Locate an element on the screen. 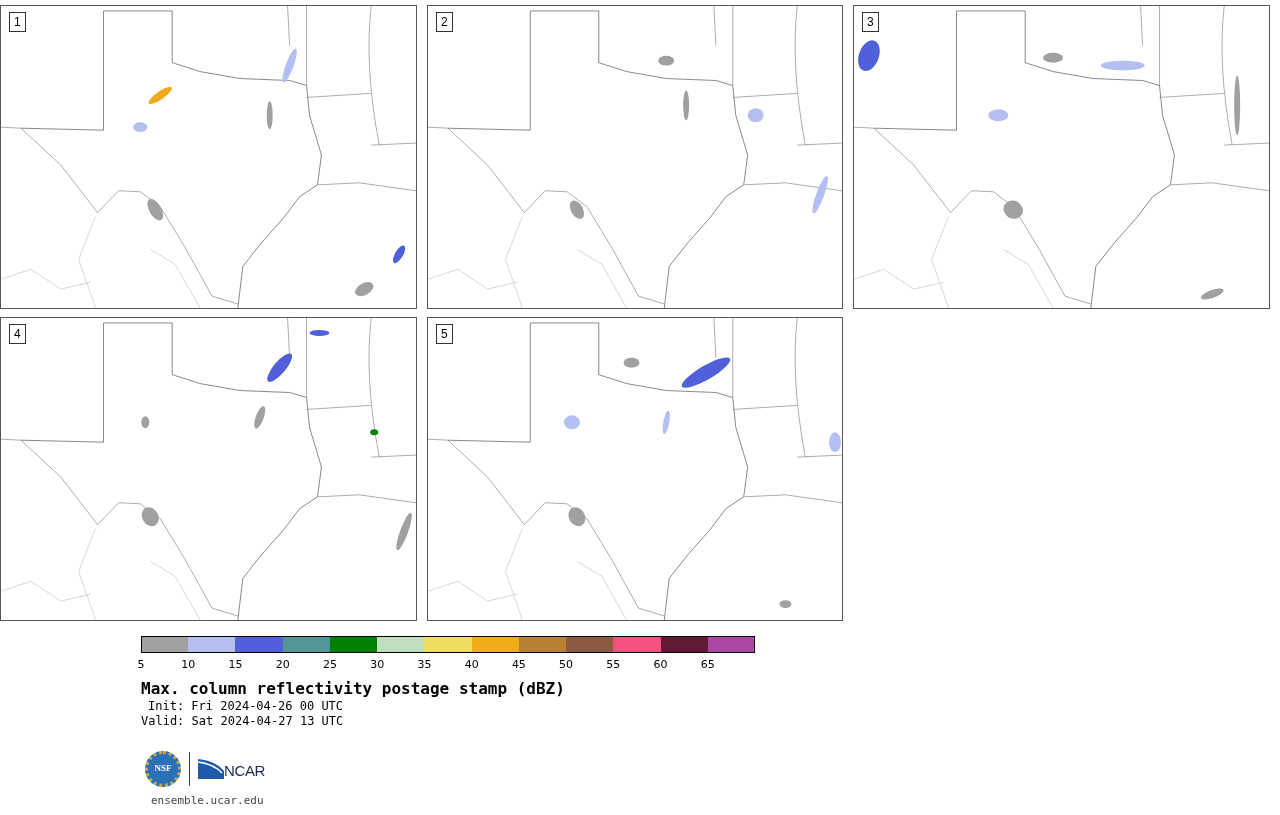 This screenshot has width=1280, height=815. scale-label: 55 is located at coordinates (613, 664).